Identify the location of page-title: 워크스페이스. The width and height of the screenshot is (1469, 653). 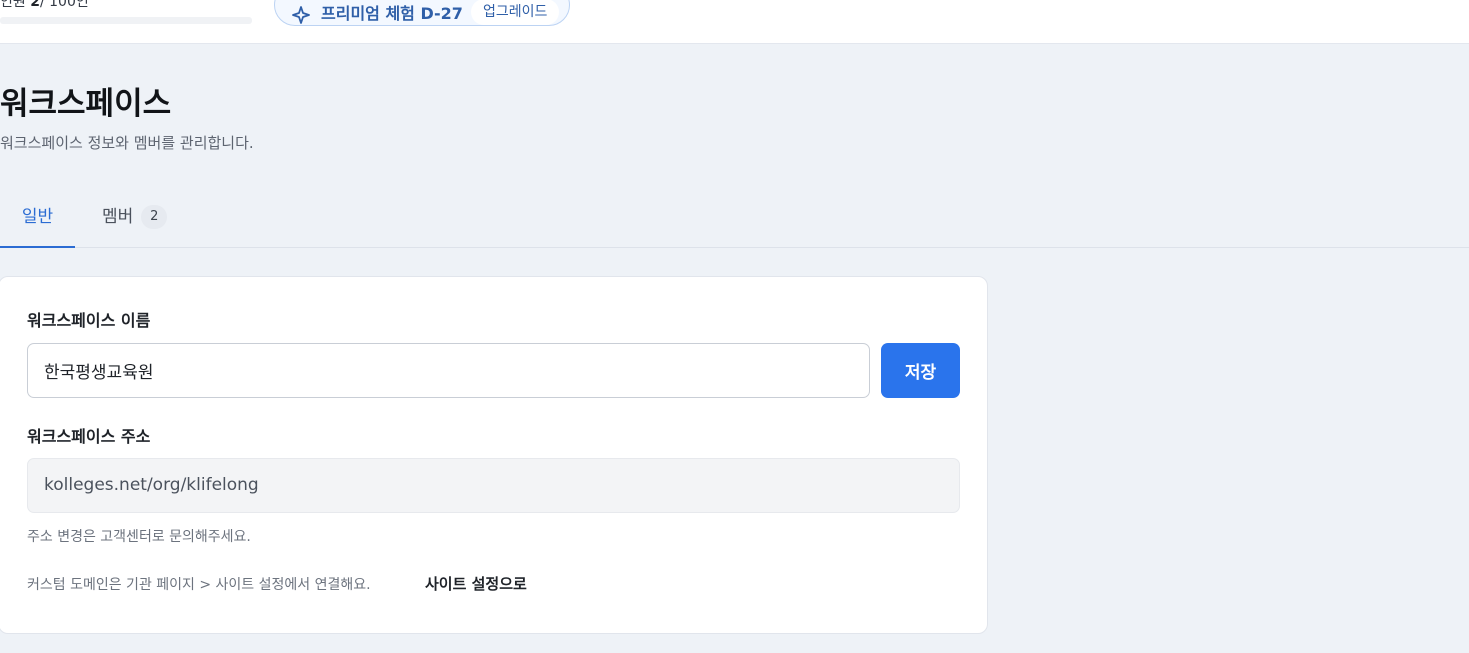
(86, 104).